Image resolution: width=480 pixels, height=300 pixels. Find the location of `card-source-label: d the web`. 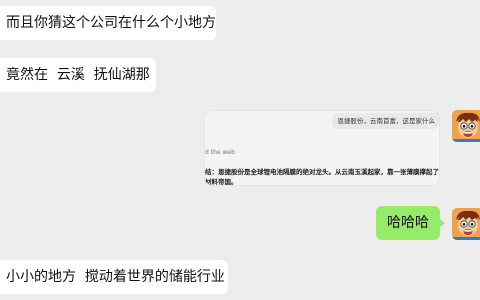

card-source-label: d the web is located at coordinates (220, 152).